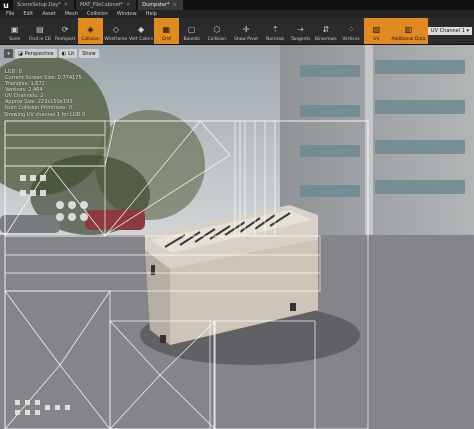 Image resolution: width=474 pixels, height=429 pixels. What do you see at coordinates (369, 142) in the screenshot?
I see `building-pillar` at bounding box center [369, 142].